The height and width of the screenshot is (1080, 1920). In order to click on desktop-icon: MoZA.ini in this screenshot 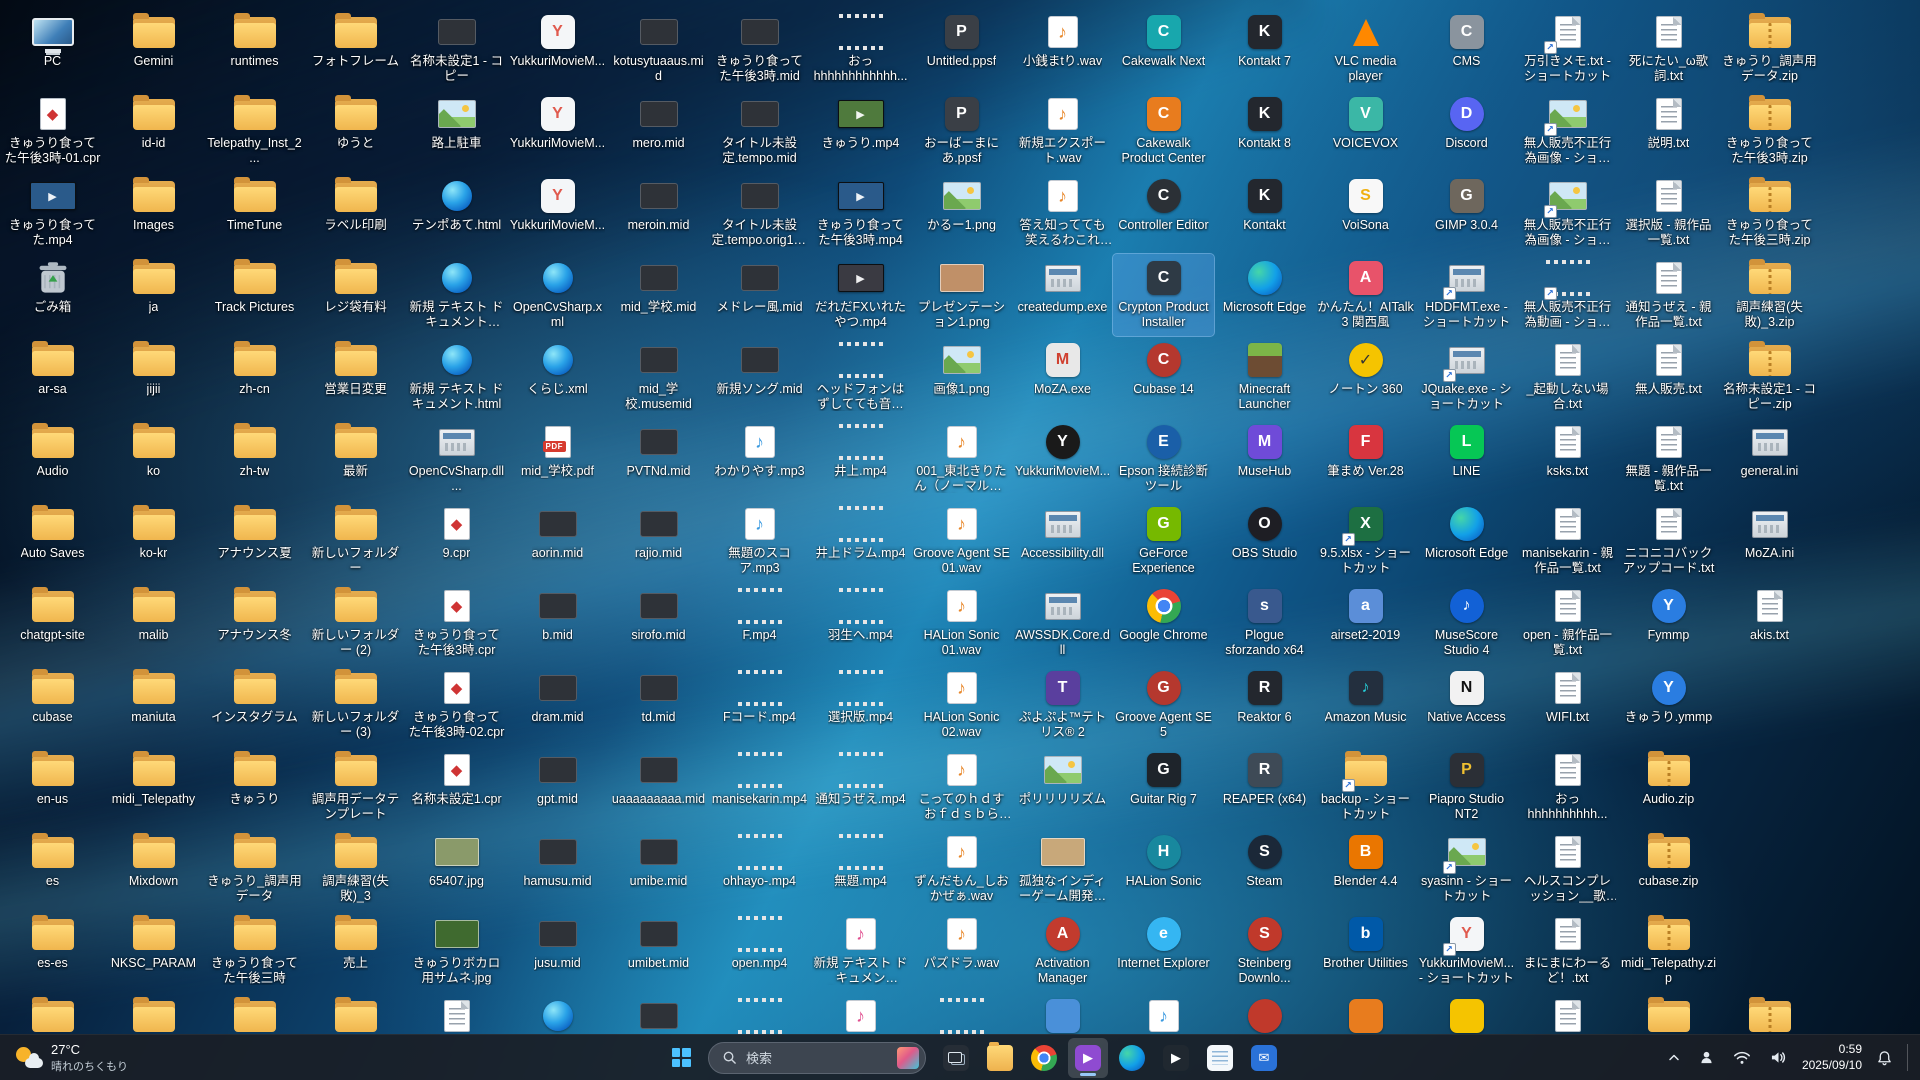, I will do `click(1769, 541)`.